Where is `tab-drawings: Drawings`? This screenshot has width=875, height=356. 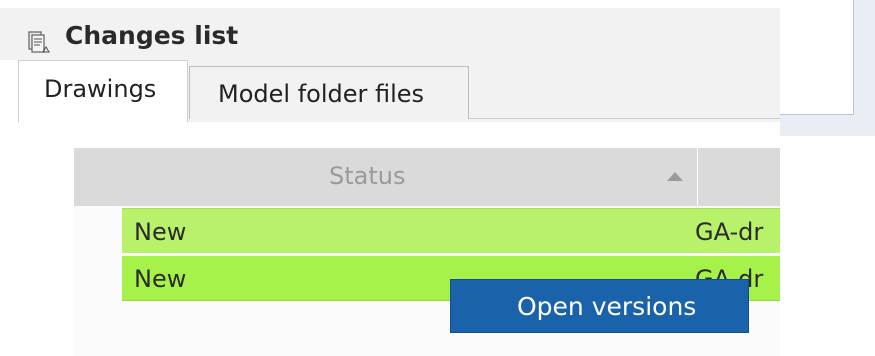 tab-drawings: Drawings is located at coordinates (103, 91).